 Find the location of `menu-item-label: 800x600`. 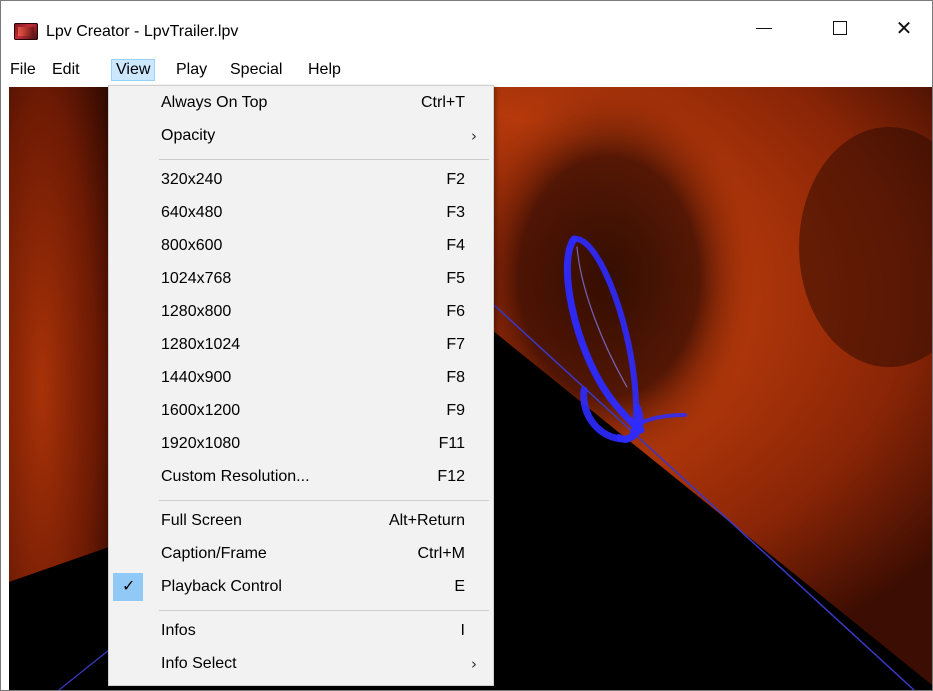

menu-item-label: 800x600 is located at coordinates (192, 245).